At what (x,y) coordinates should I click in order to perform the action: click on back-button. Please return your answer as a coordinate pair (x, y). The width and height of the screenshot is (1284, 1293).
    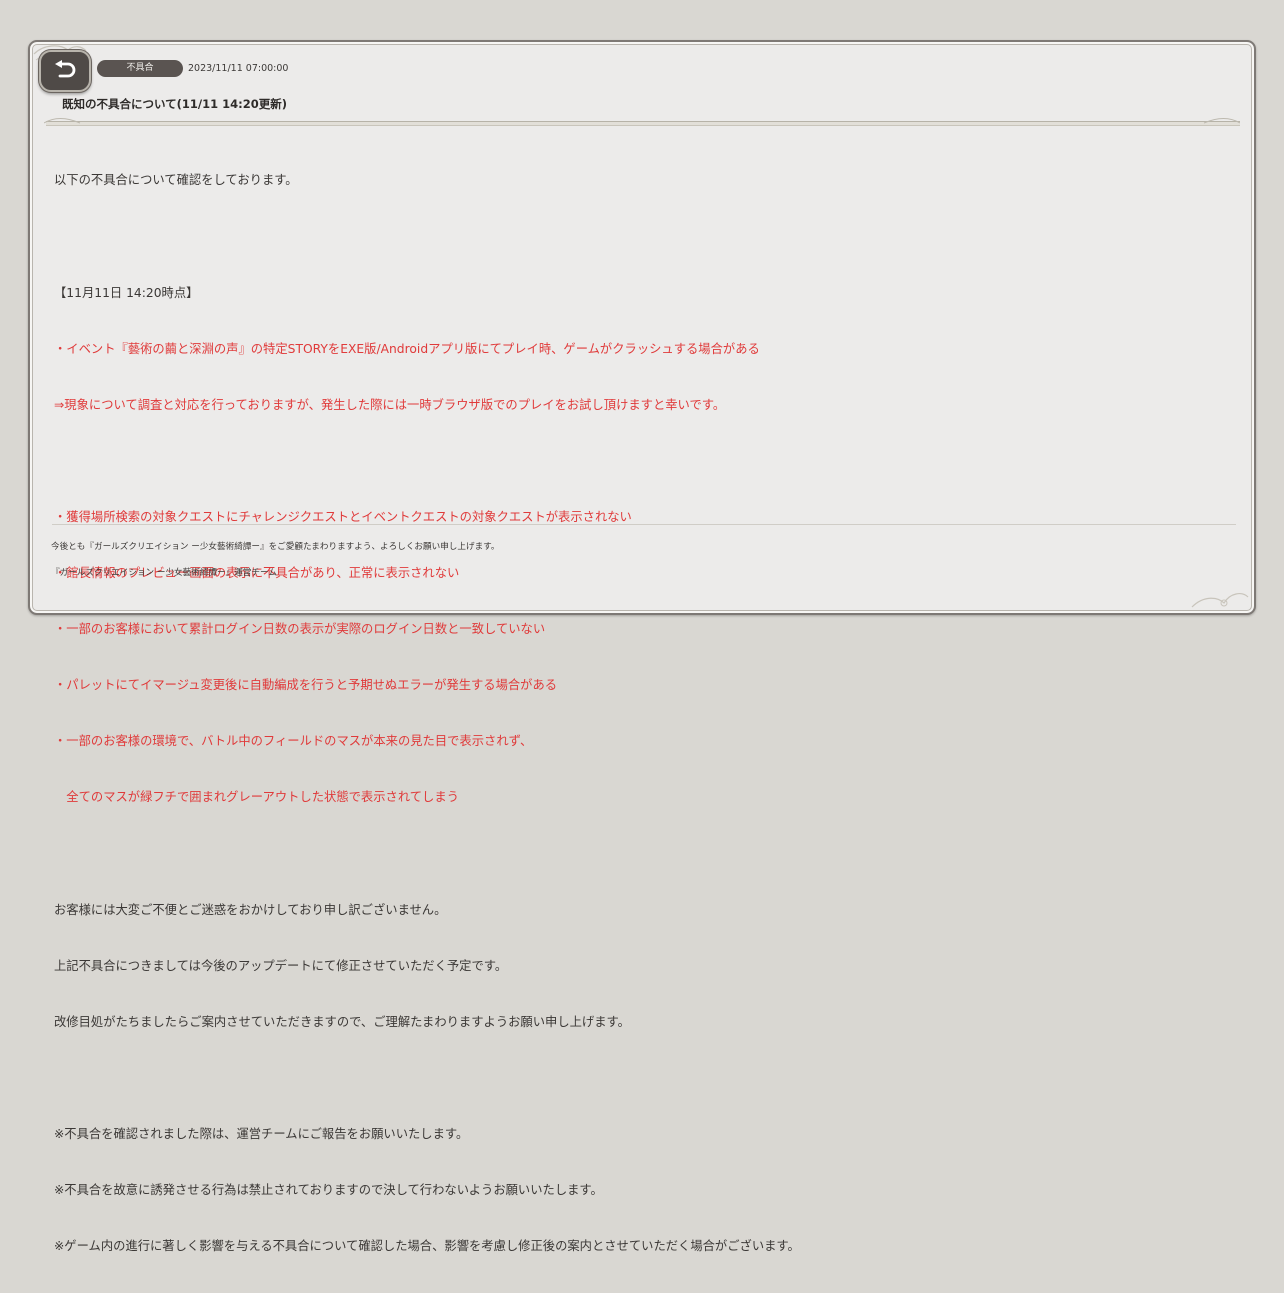
    Looking at the image, I should click on (65, 71).